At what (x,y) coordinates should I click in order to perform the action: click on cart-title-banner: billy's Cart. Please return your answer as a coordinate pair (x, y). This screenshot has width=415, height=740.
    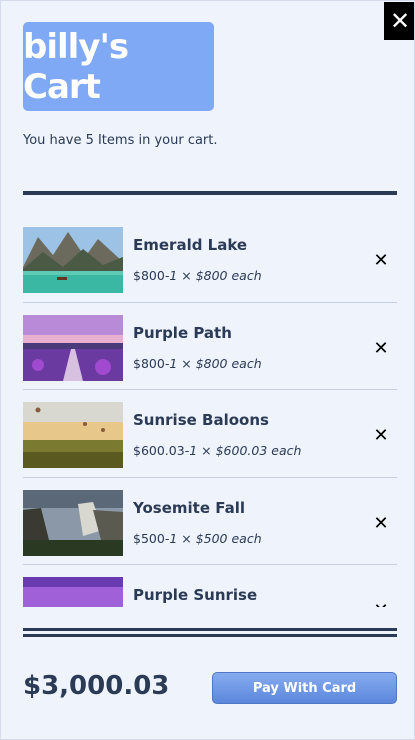
    Looking at the image, I should click on (118, 66).